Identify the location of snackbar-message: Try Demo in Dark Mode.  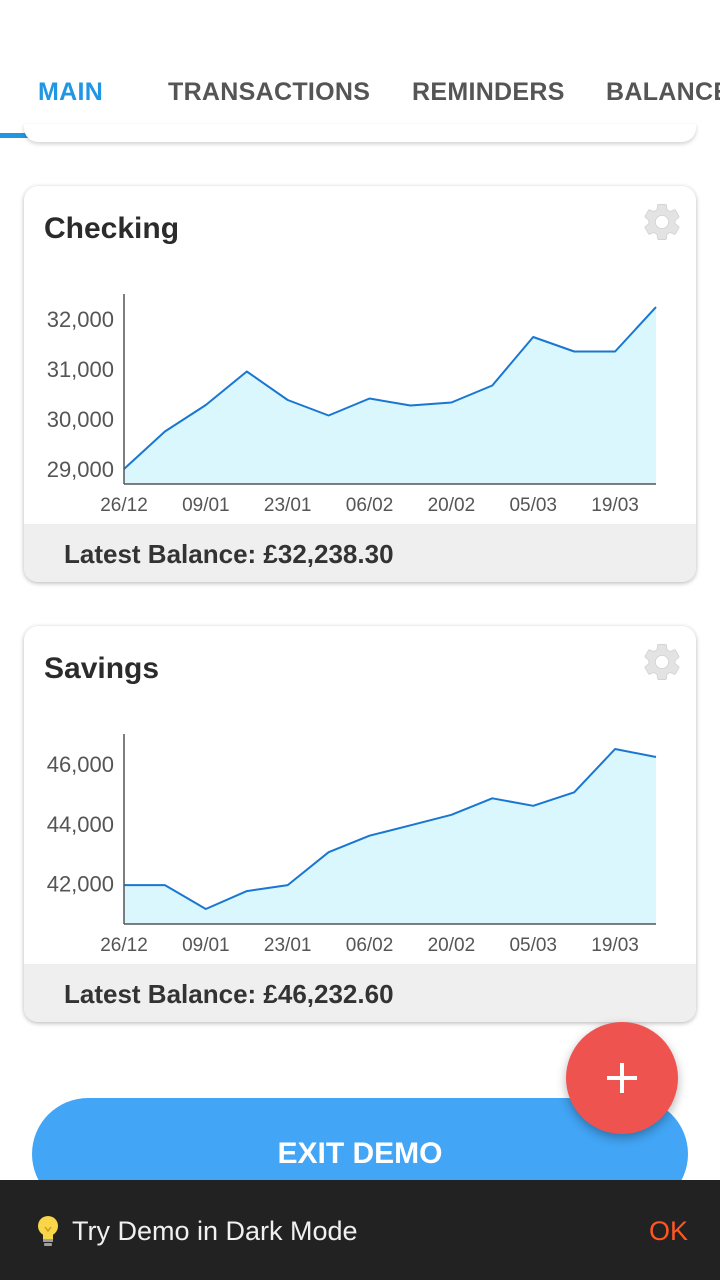
(215, 1231).